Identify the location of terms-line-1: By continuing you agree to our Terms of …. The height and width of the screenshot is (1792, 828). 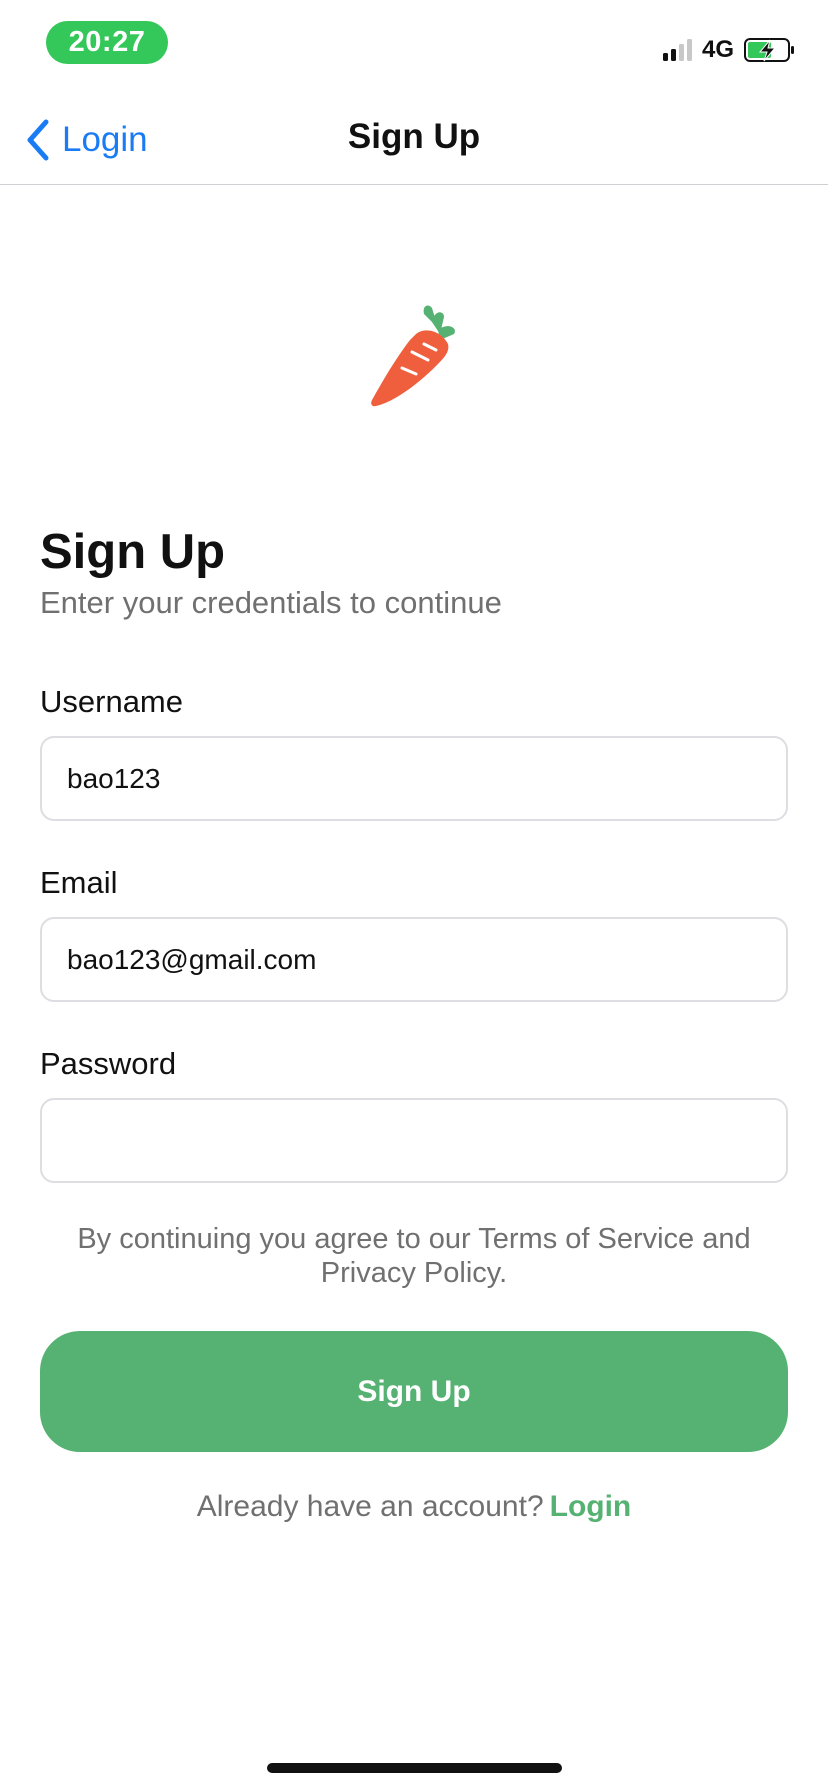
(414, 1239).